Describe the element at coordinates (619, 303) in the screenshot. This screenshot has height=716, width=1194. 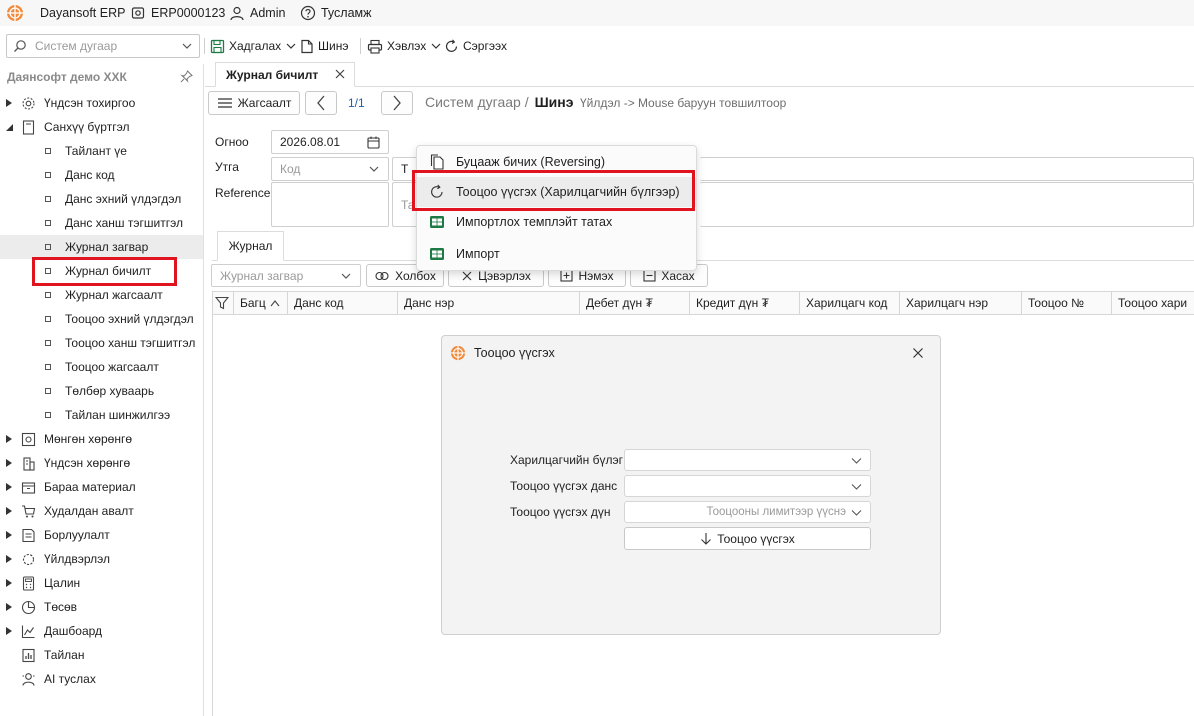
I see `column-header-label: Дебет дүн ₮` at that location.